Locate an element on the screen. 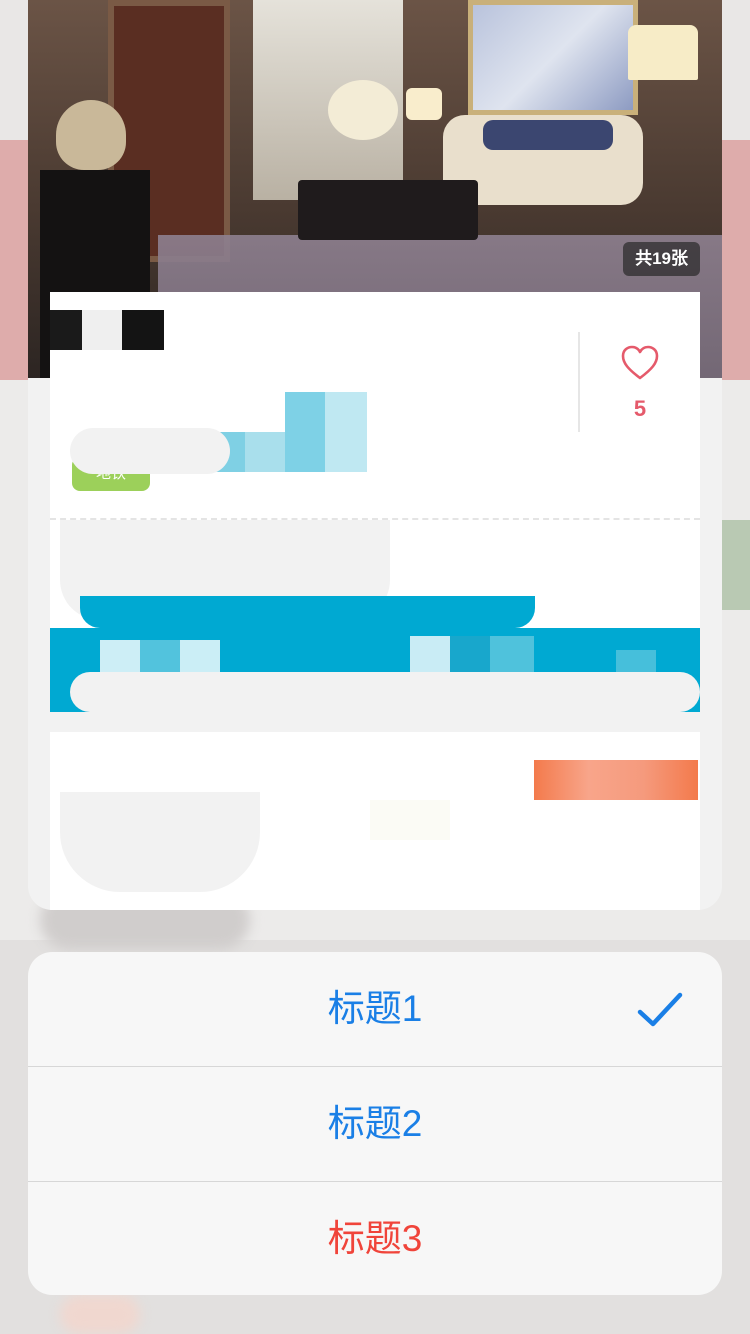 The image size is (750, 1334). checkmark-icon is located at coordinates (660, 1009).